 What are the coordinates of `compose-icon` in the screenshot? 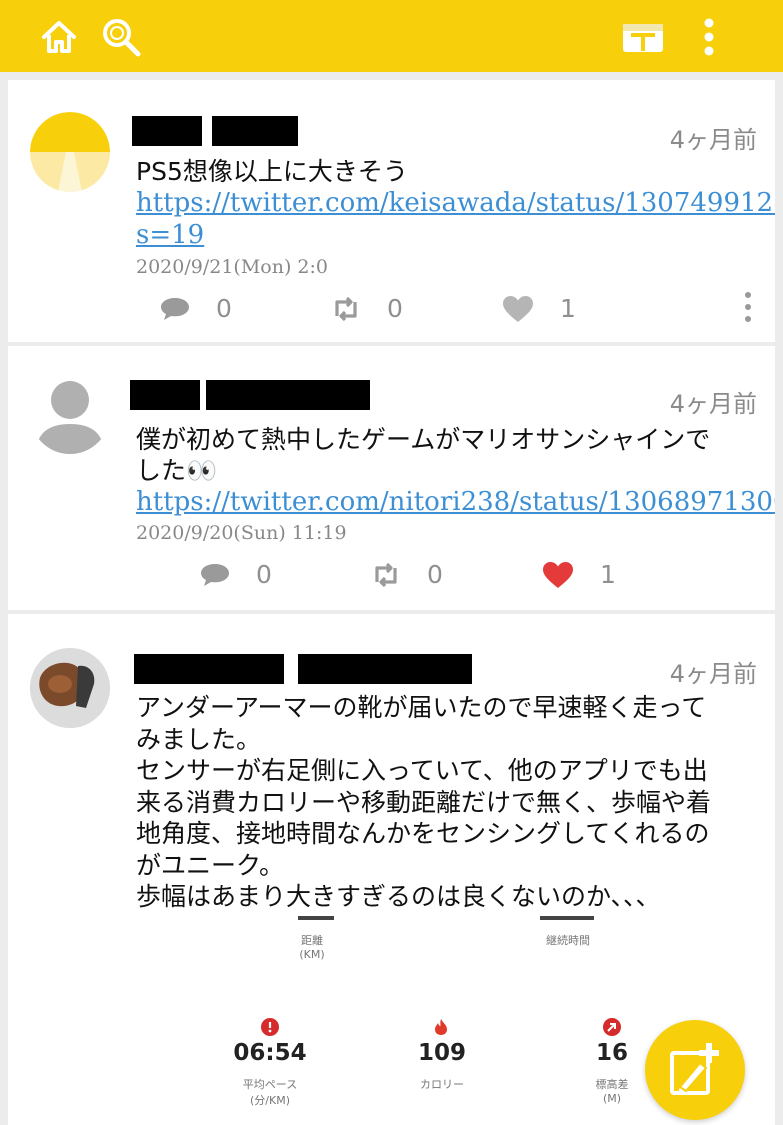 It's located at (694, 1069).